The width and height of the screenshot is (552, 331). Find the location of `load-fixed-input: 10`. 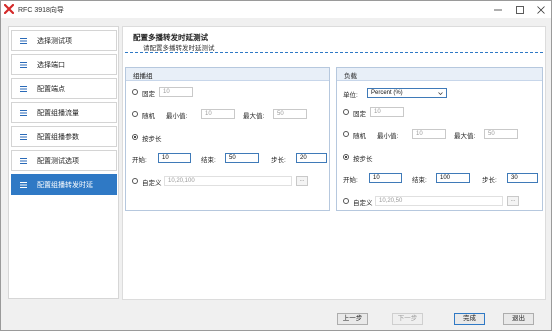

load-fixed-input: 10 is located at coordinates (387, 112).